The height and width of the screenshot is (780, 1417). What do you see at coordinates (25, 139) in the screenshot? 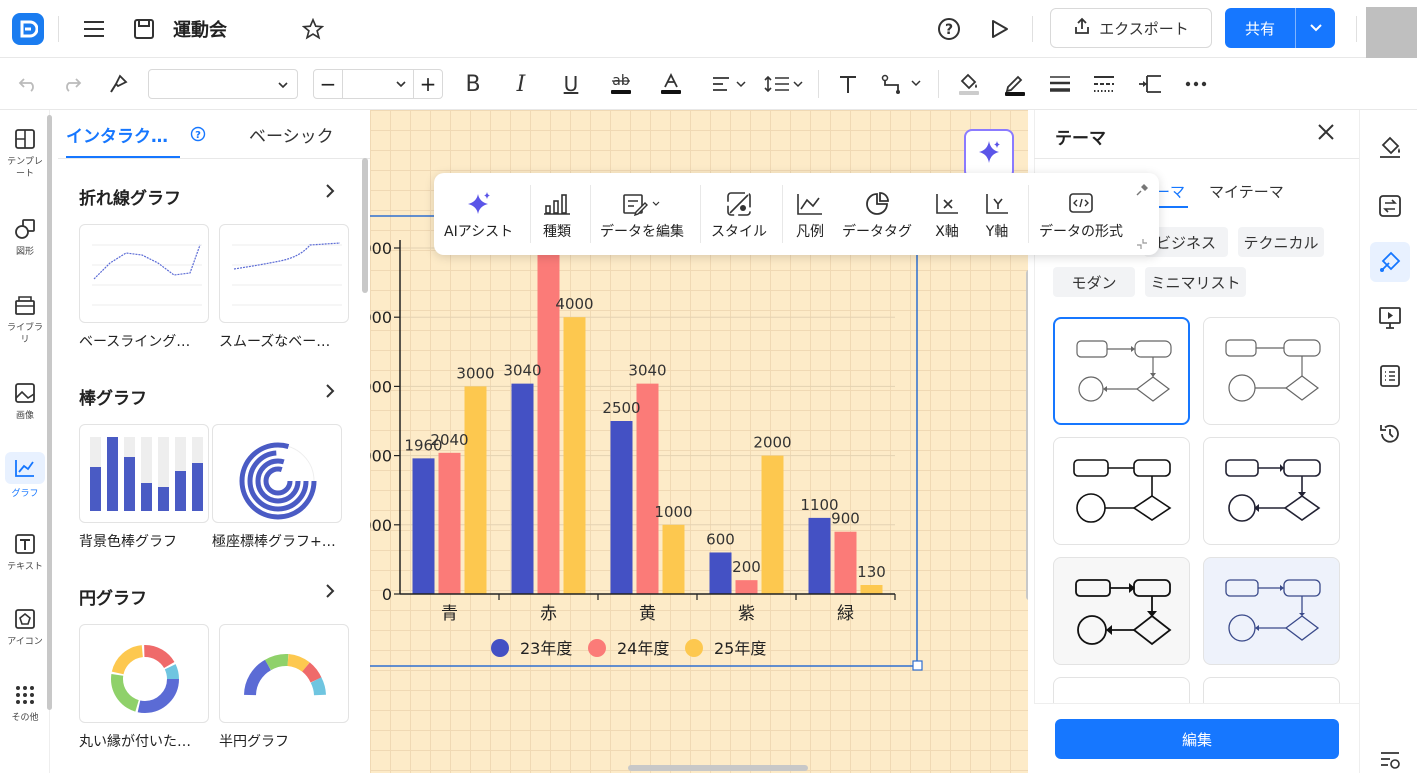
I see `template-icon` at bounding box center [25, 139].